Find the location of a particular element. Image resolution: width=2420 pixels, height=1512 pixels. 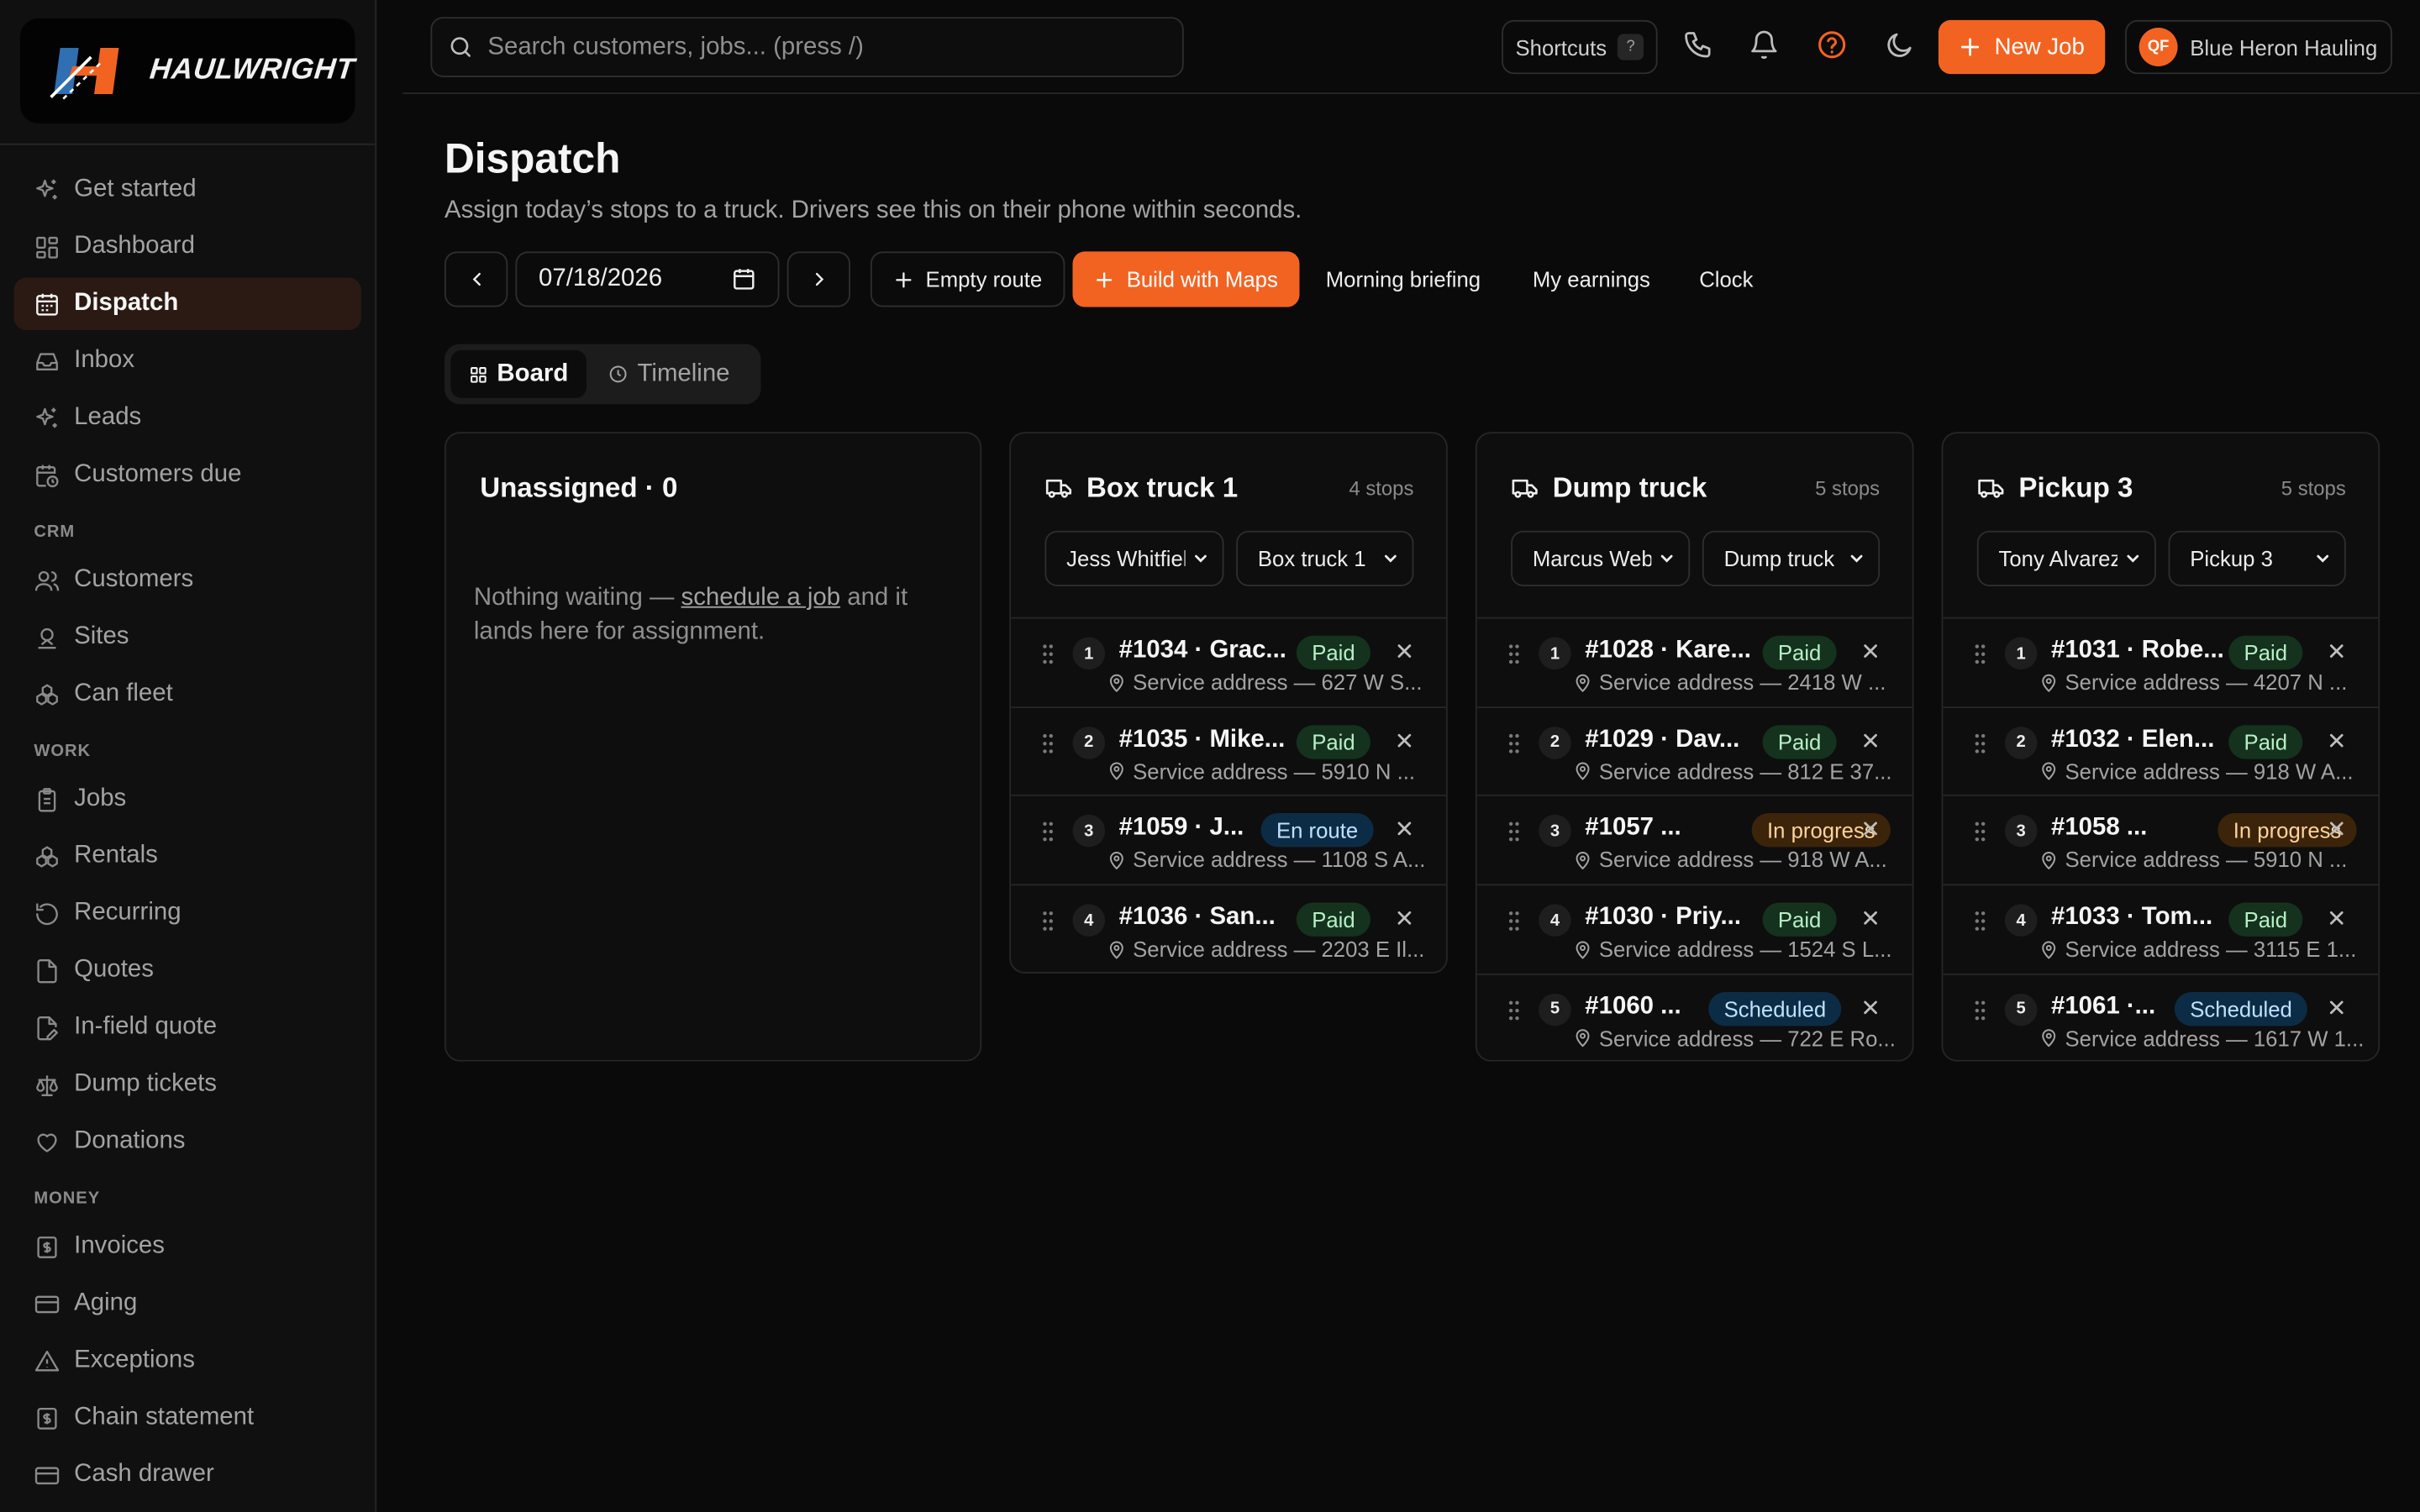

sidebar-item-quotes: Quotes is located at coordinates (187, 970).